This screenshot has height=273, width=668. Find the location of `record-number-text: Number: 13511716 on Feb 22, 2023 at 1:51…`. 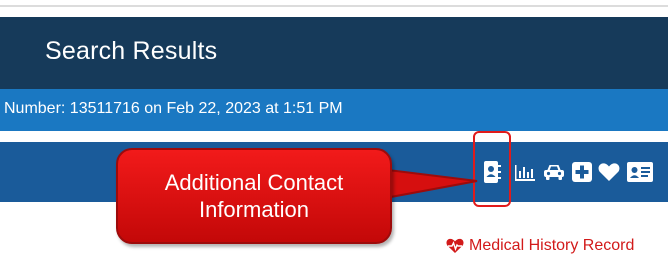

record-number-text: Number: 13511716 on Feb 22, 2023 at 1:51… is located at coordinates (173, 108).